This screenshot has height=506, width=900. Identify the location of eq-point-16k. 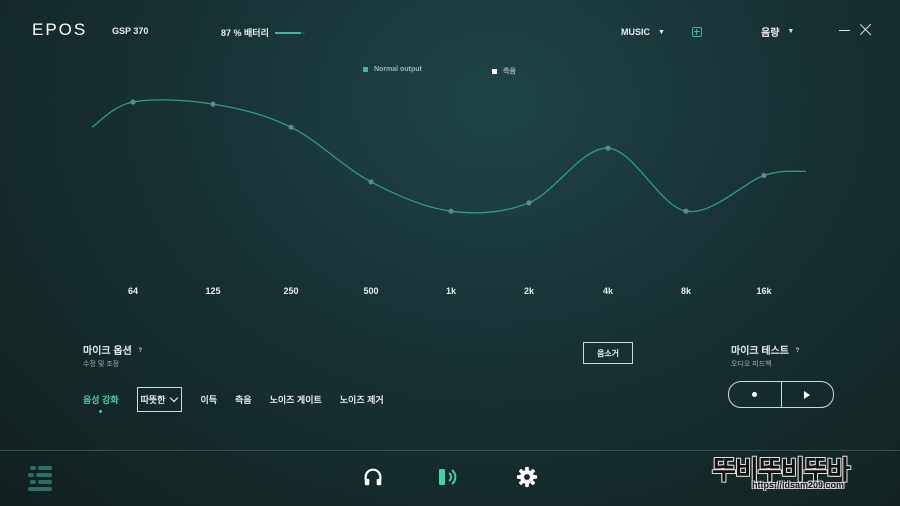
(764, 175).